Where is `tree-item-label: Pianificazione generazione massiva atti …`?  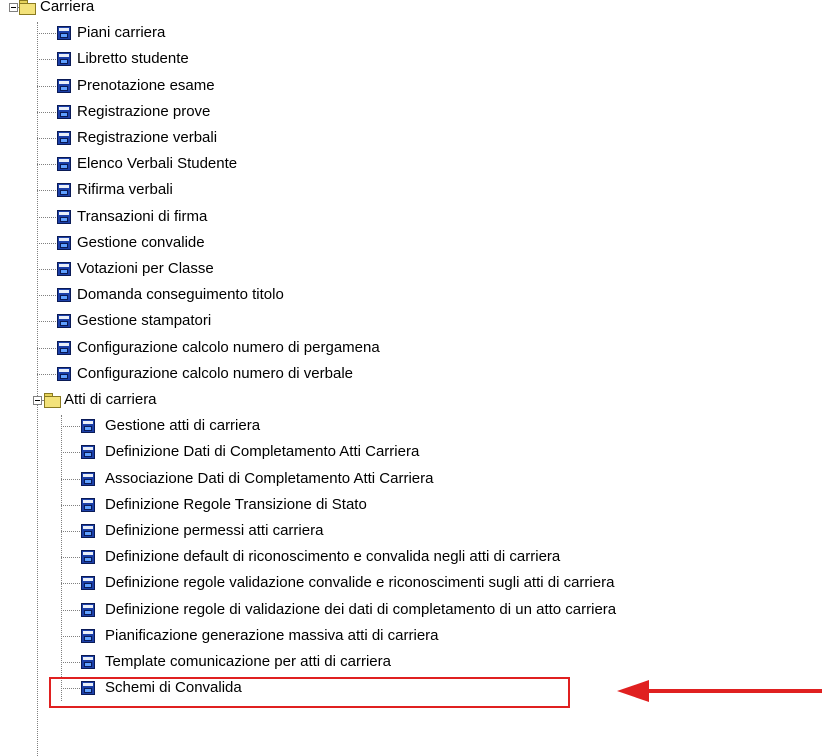
tree-item-label: Pianificazione generazione massiva atti … is located at coordinates (272, 635).